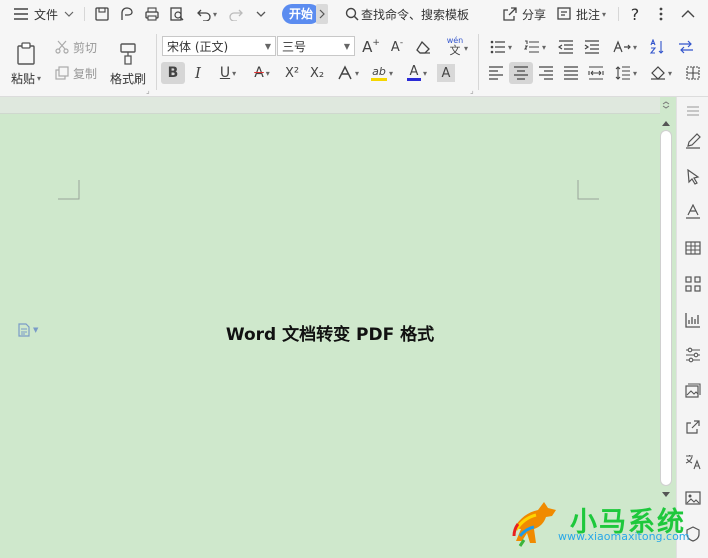  What do you see at coordinates (534, 524) in the screenshot?
I see `horse-logo-icon` at bounding box center [534, 524].